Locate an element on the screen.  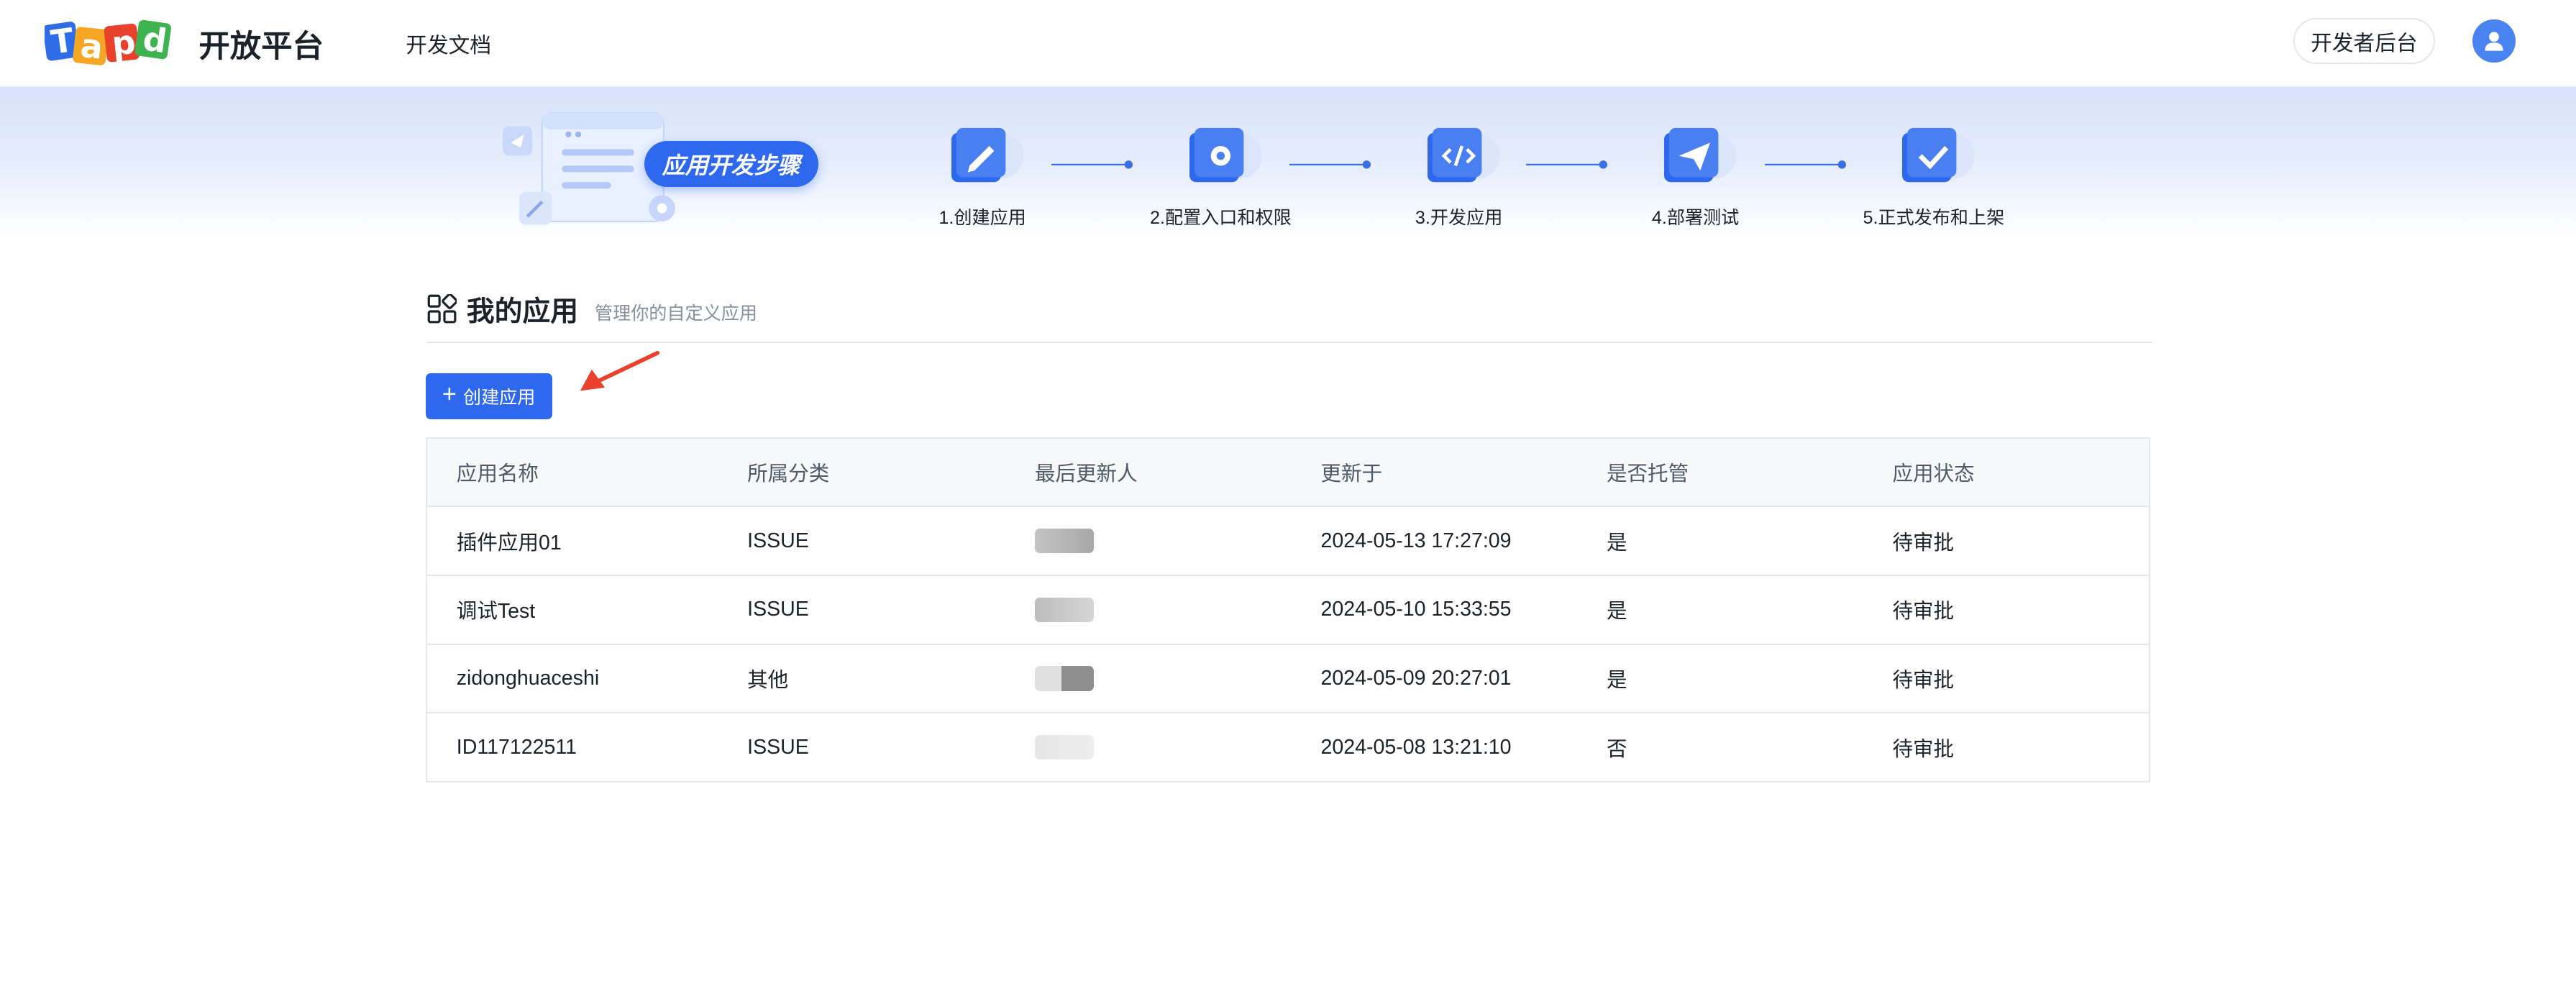
divider is located at coordinates (1289, 343).